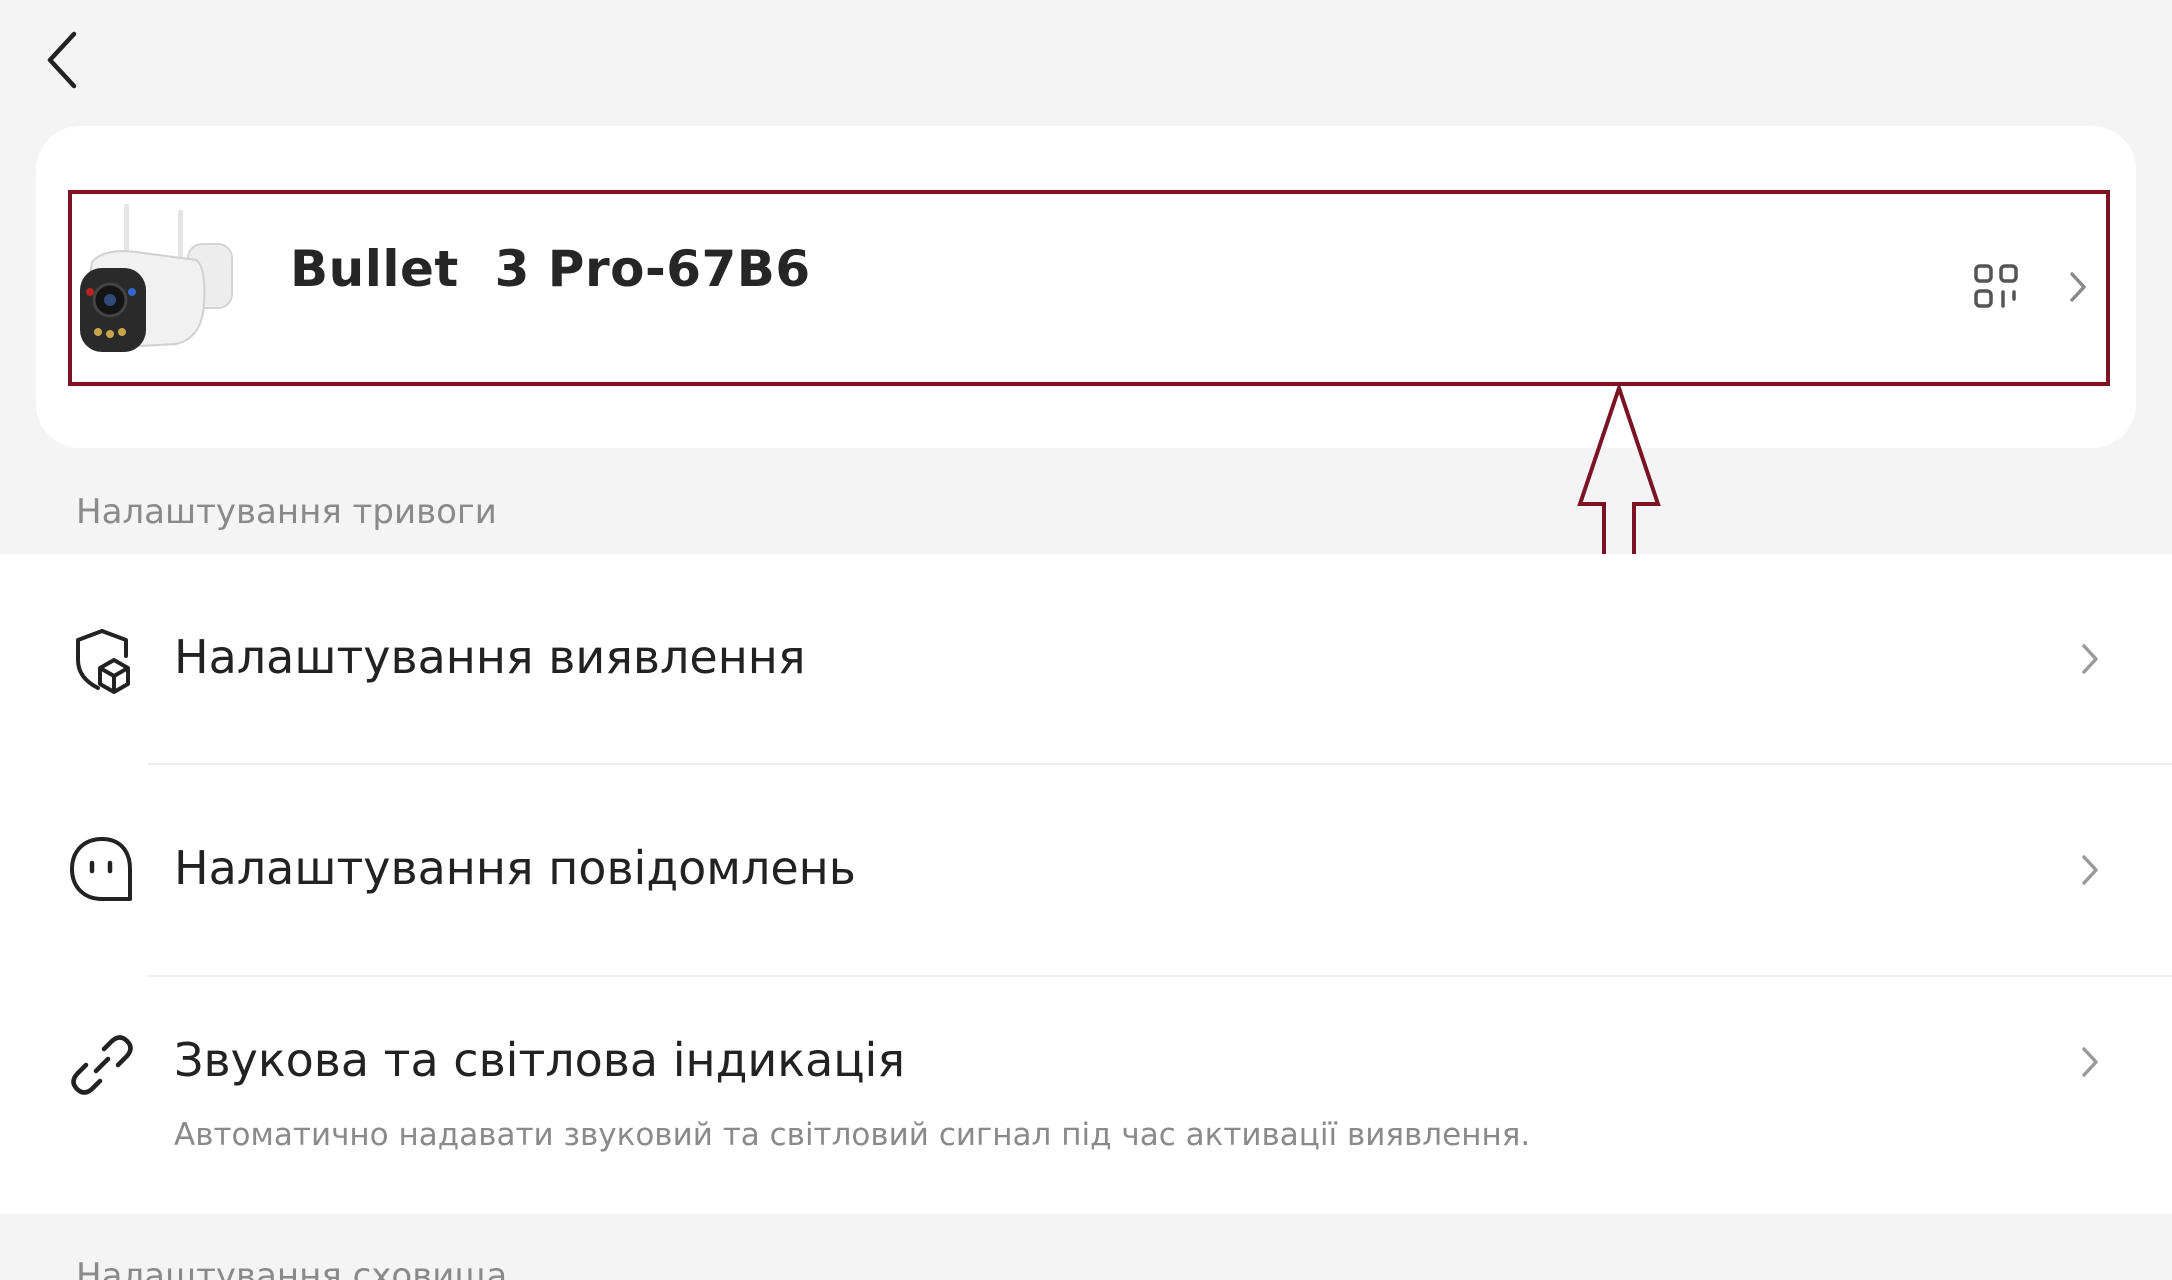 This screenshot has height=1280, width=2172. I want to click on shield-box-icon, so click(103, 661).